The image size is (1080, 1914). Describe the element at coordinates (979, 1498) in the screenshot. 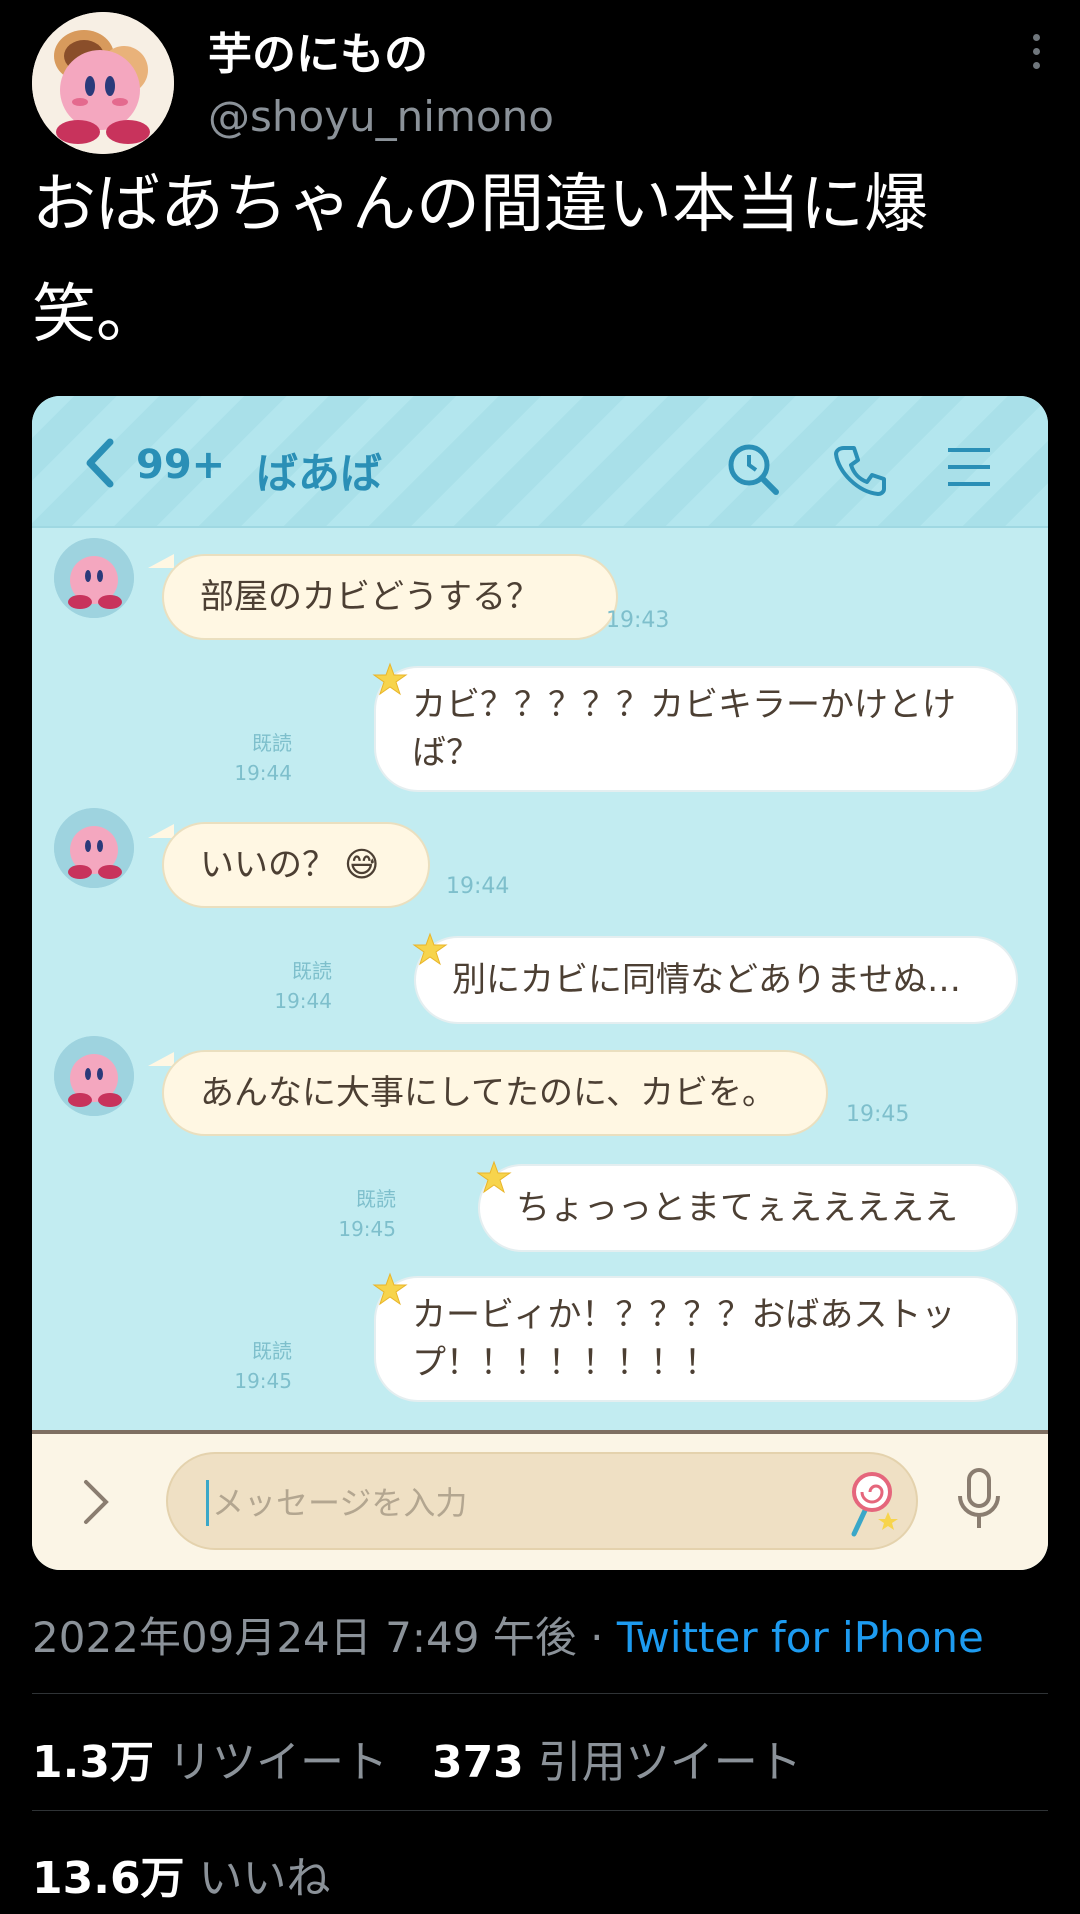

I see `microphone-icon` at that location.